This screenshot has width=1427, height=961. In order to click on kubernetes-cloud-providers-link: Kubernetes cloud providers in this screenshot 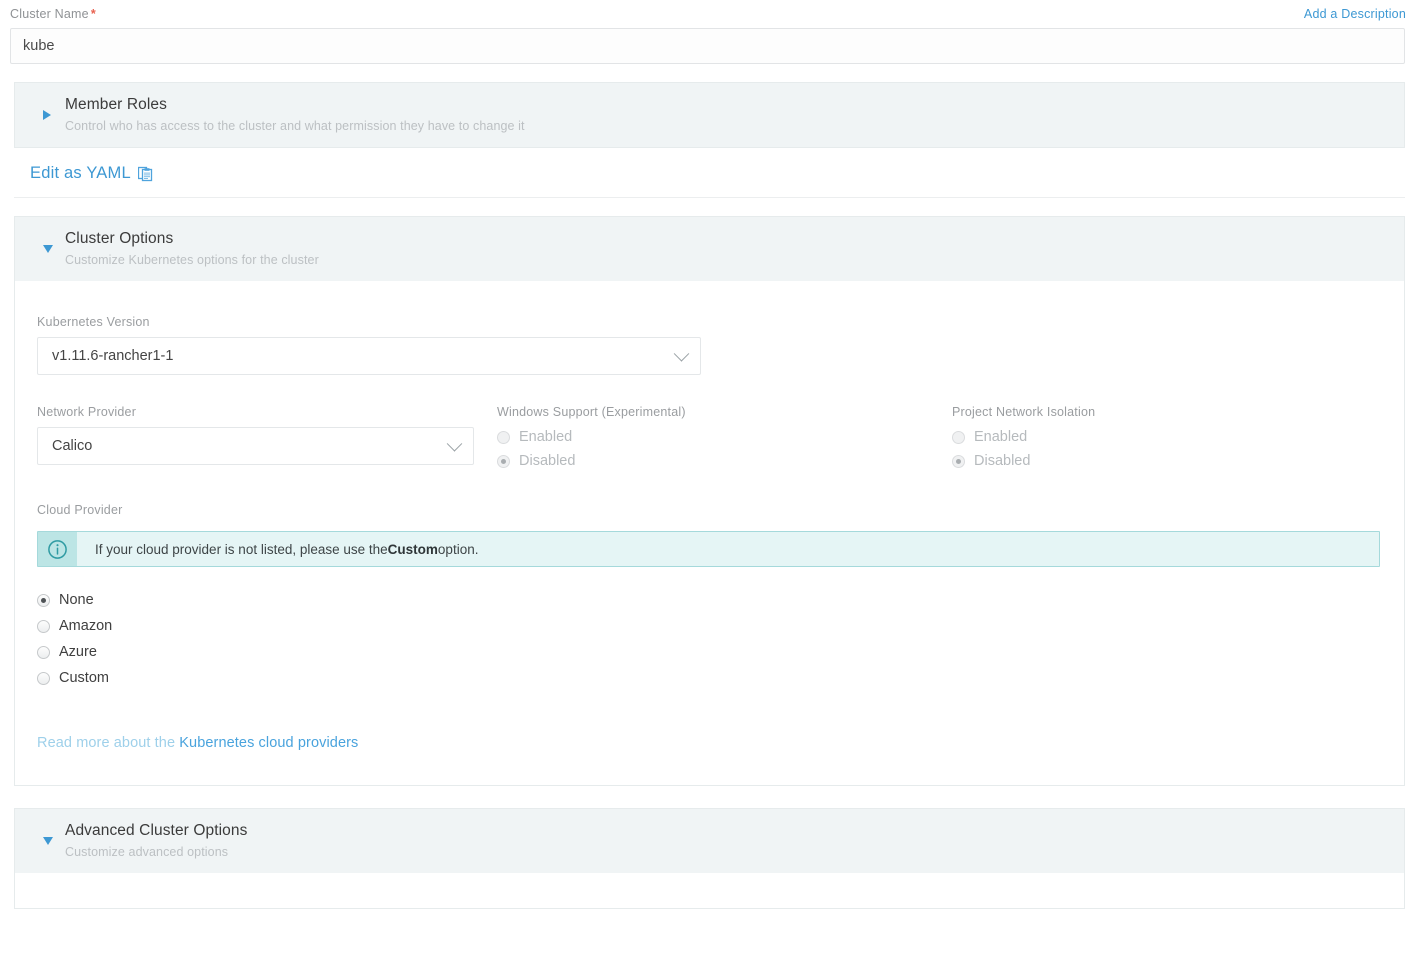, I will do `click(268, 743)`.